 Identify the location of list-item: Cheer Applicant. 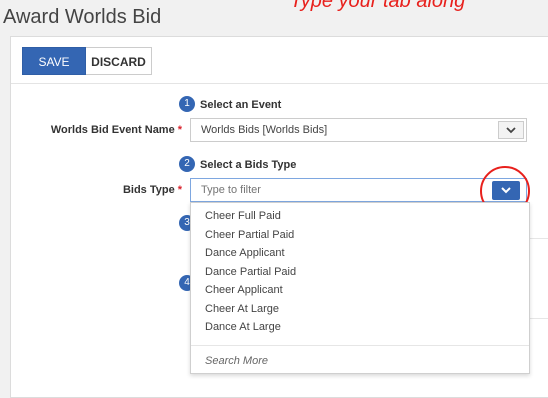
(360, 290).